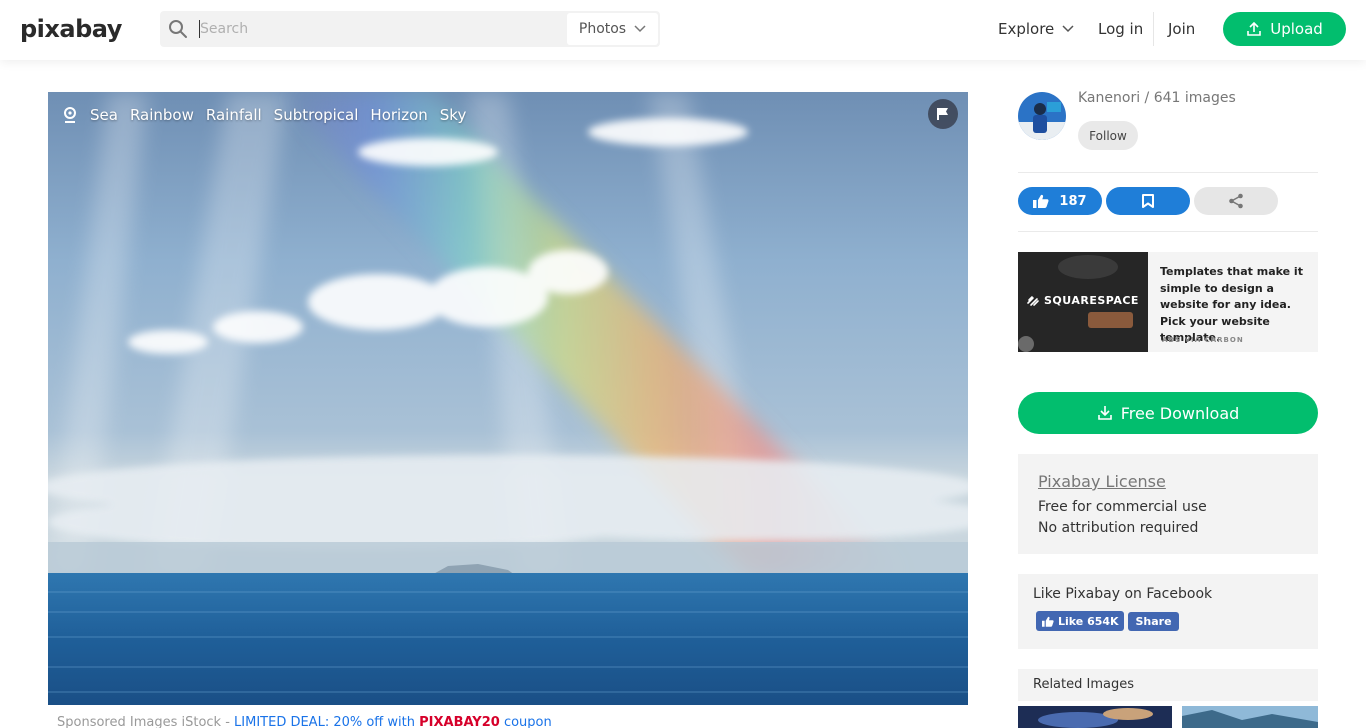  Describe the element at coordinates (1026, 29) in the screenshot. I see `explore-label: Explore` at that location.